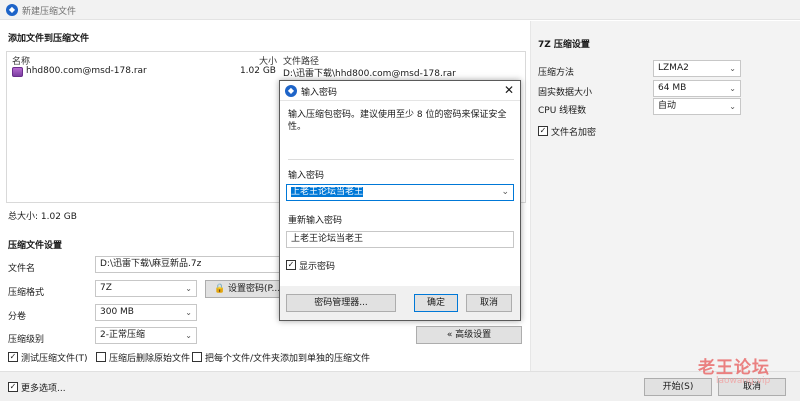 Image resolution: width=800 pixels, height=401 pixels. What do you see at coordinates (106, 288) in the screenshot?
I see `format-value: 7Z` at bounding box center [106, 288].